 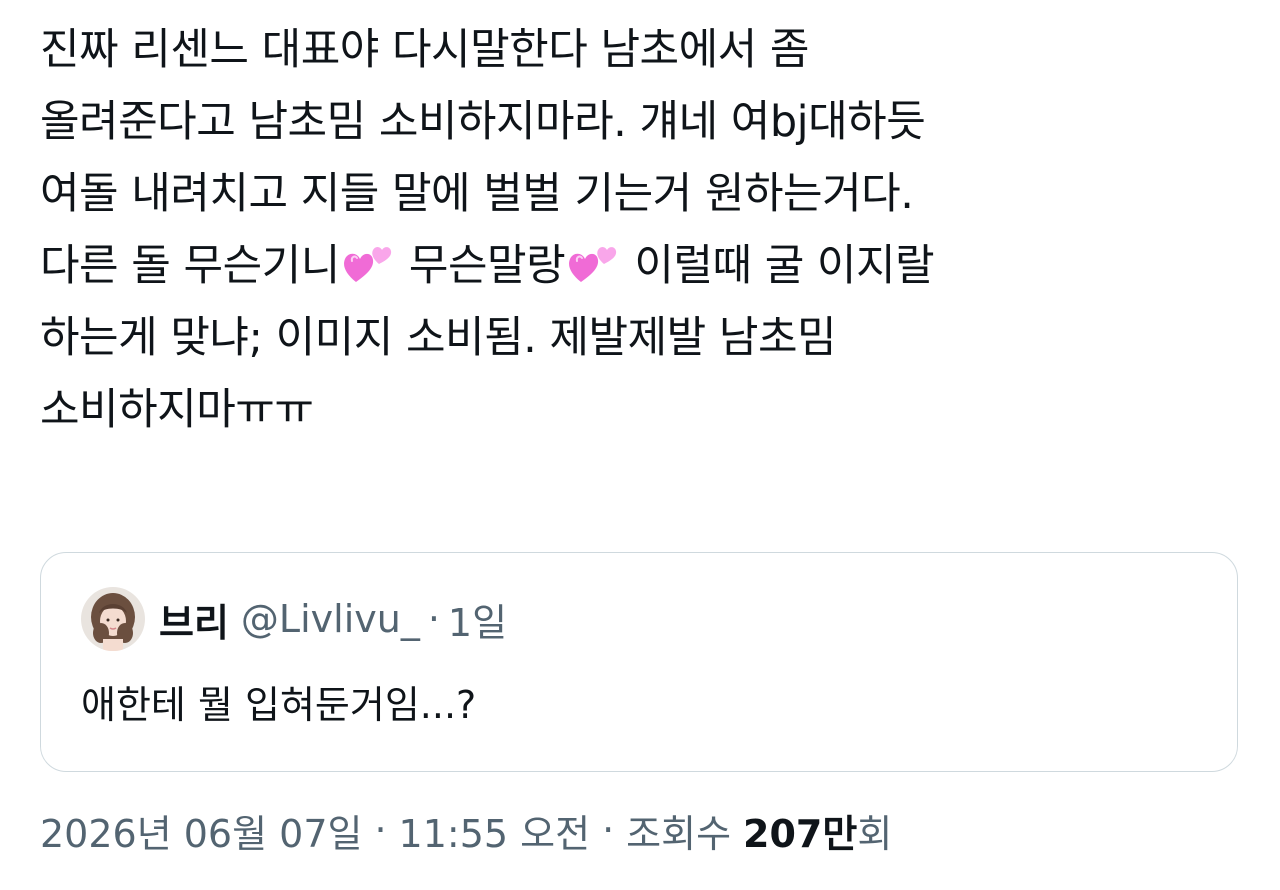 What do you see at coordinates (194, 619) in the screenshot?
I see `quoted-author-name: 브리` at bounding box center [194, 619].